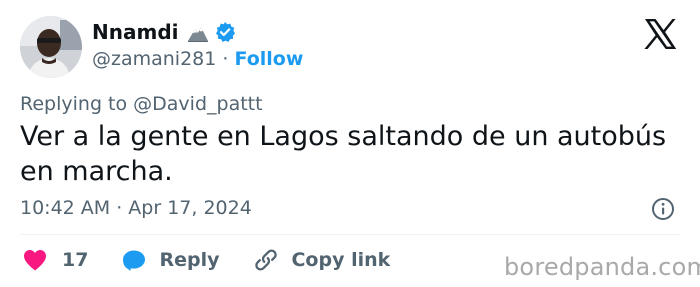 The image size is (700, 287). What do you see at coordinates (266, 260) in the screenshot?
I see `link-icon` at bounding box center [266, 260].